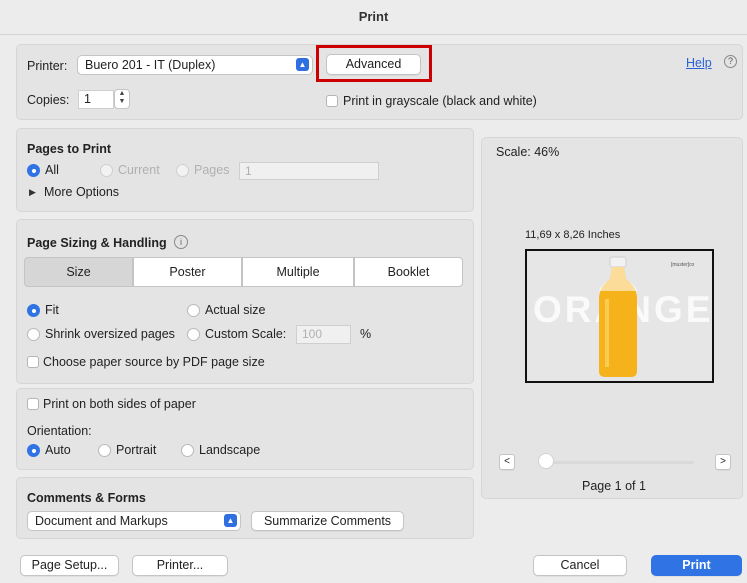 The width and height of the screenshot is (747, 583). What do you see at coordinates (699, 63) in the screenshot?
I see `help-link: Help` at bounding box center [699, 63].